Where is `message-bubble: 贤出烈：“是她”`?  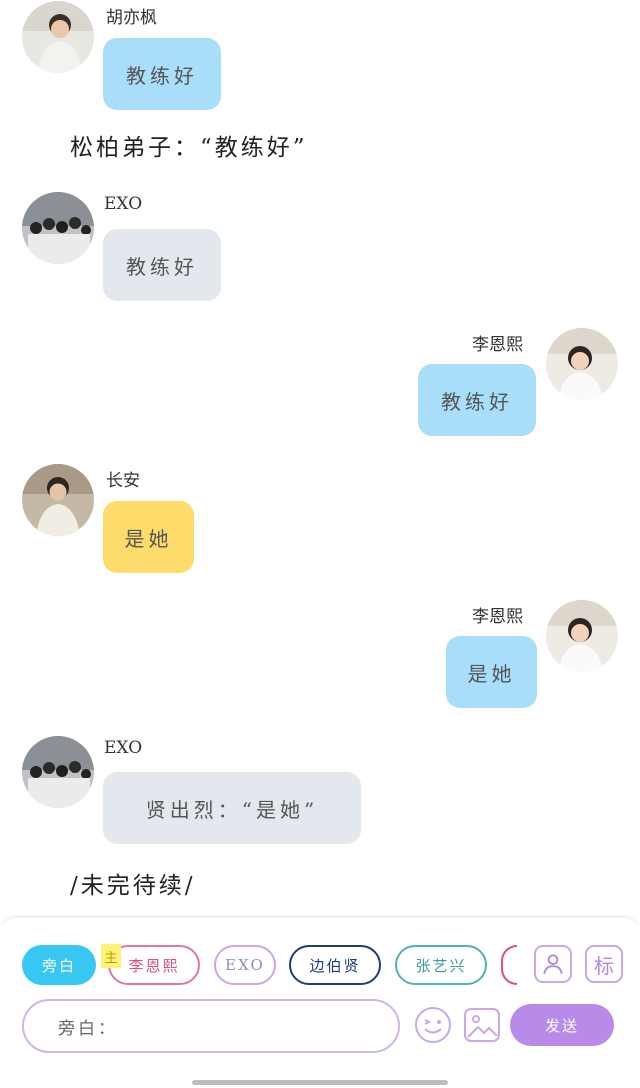
message-bubble: 贤出烈：“是她” is located at coordinates (232, 808).